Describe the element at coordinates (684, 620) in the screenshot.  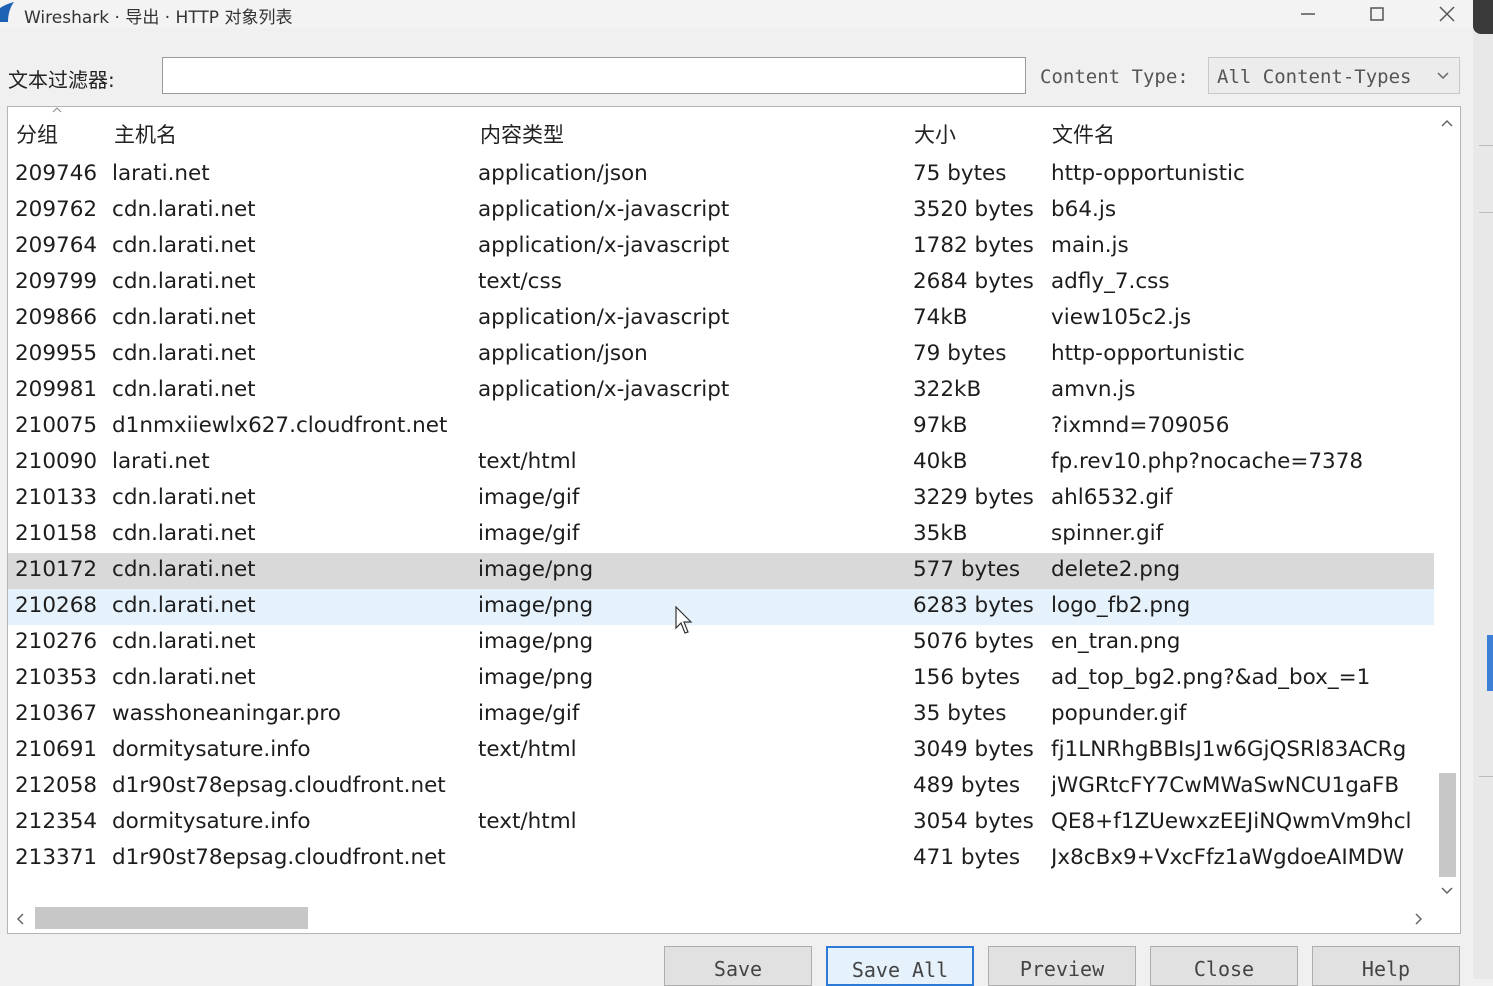
I see `mouse-pointer-icon` at that location.